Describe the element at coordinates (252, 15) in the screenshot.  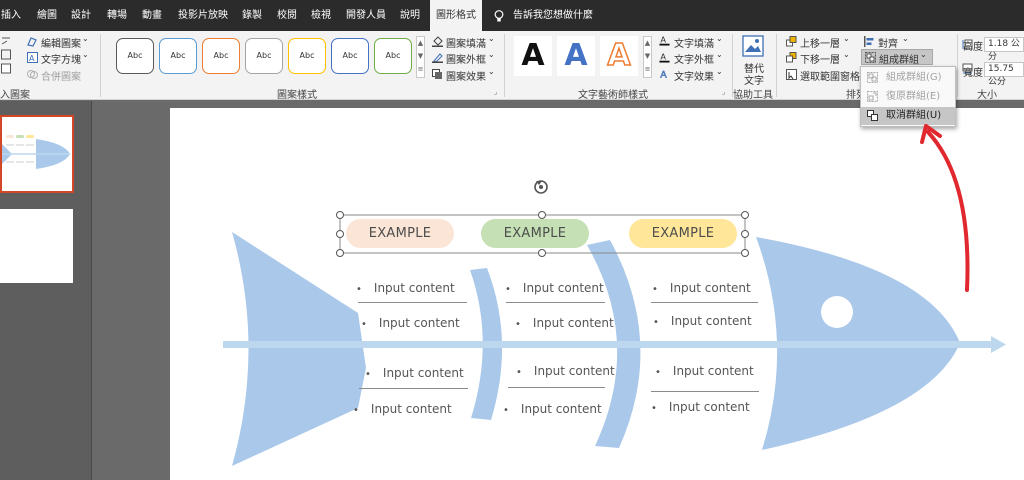
I see `tab-record: 錄製` at that location.